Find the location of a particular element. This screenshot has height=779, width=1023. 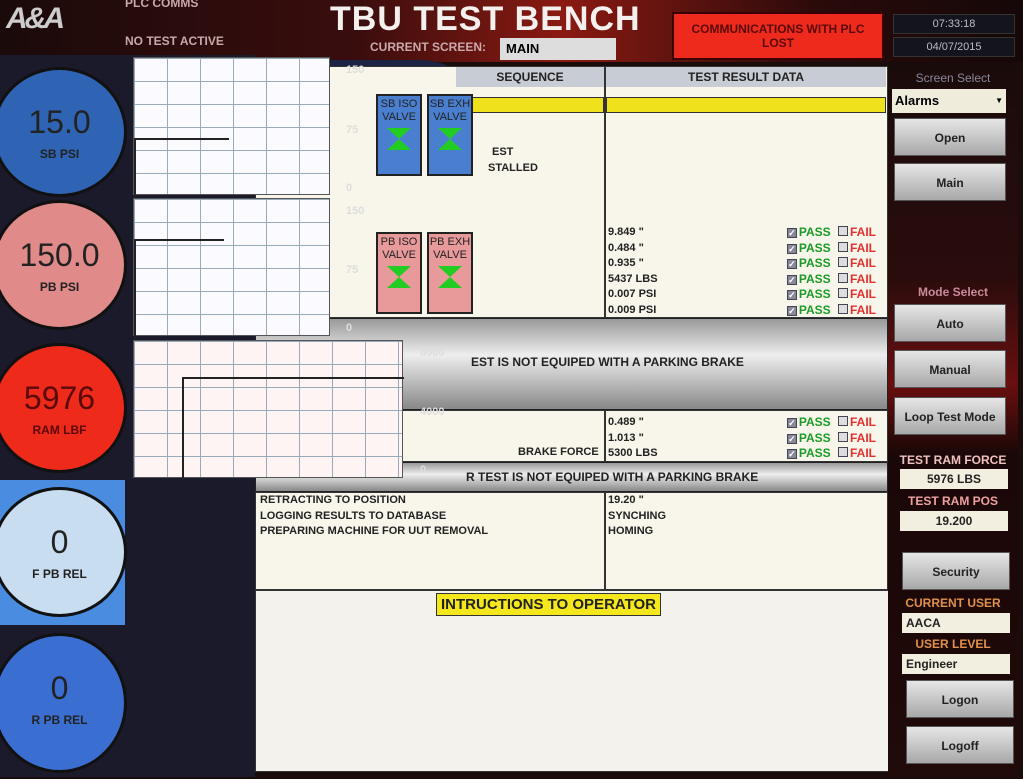

result-value: 9.849 " is located at coordinates (626, 232).